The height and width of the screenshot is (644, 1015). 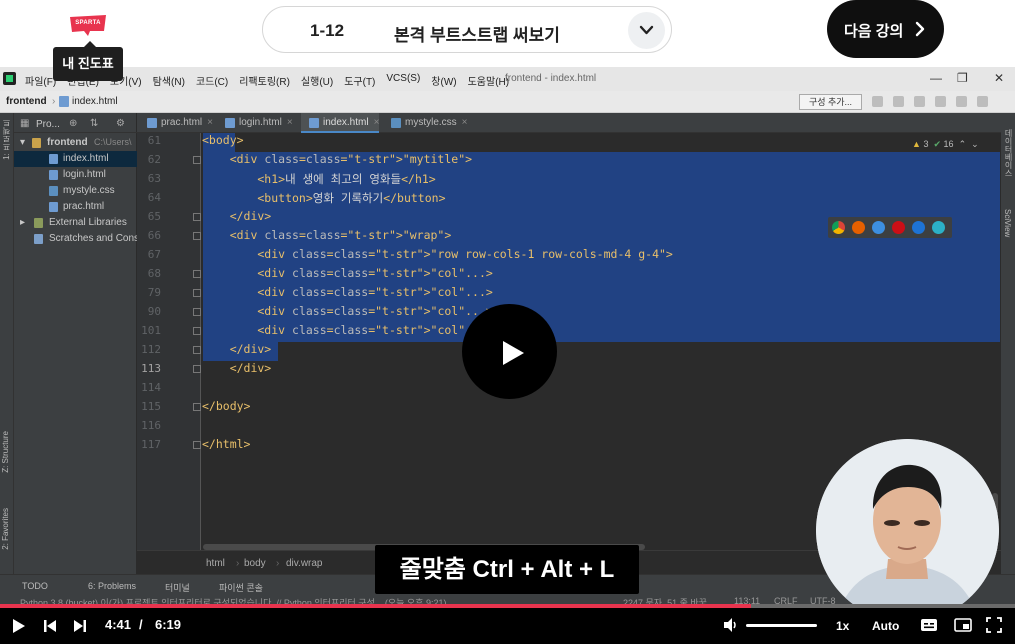 What do you see at coordinates (488, 80) in the screenshot?
I see `menu-item: 도움말(H)` at bounding box center [488, 80].